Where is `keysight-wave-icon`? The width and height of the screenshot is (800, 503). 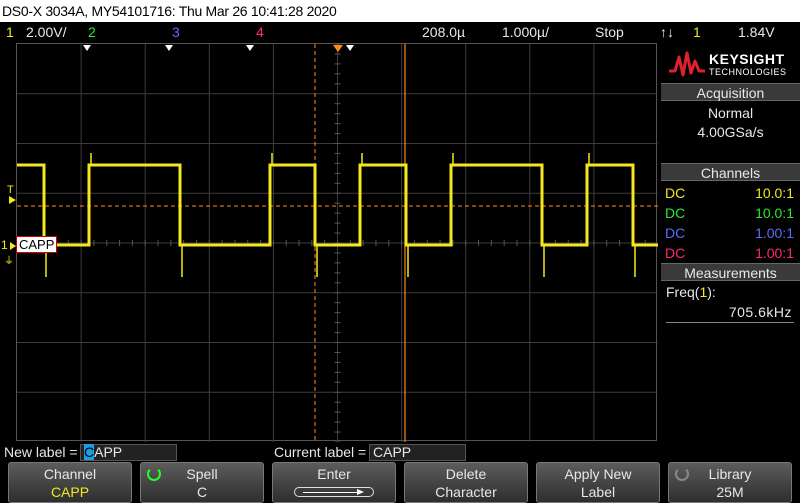
keysight-wave-icon is located at coordinates (687, 64).